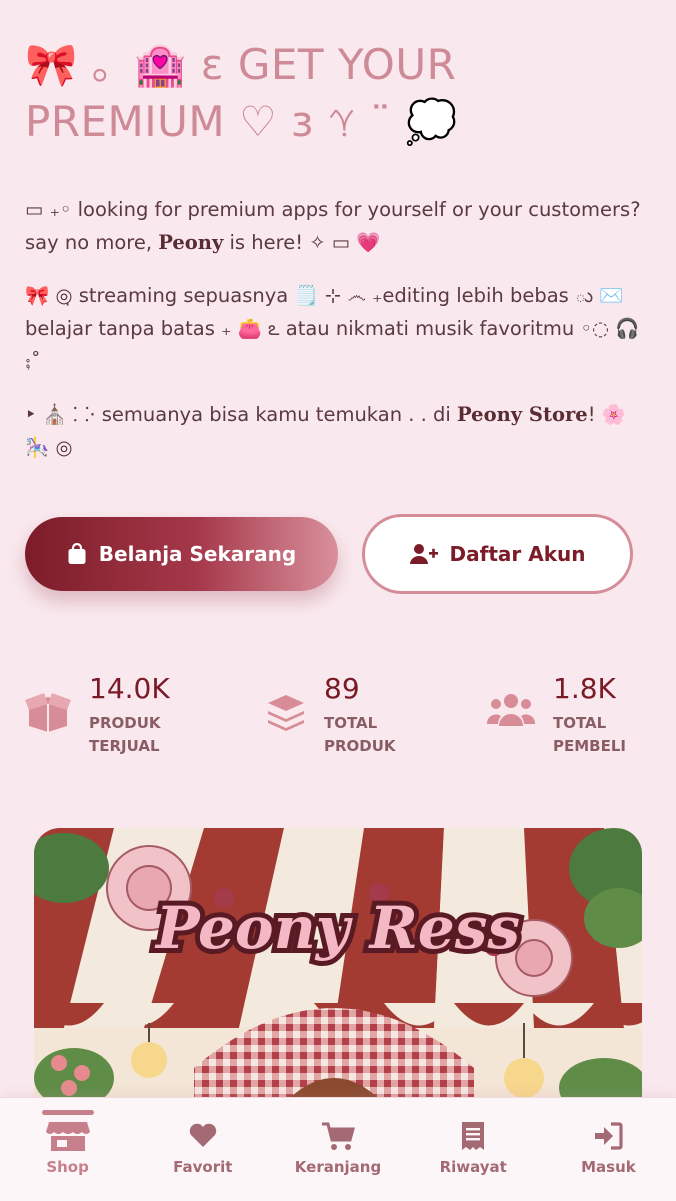  What do you see at coordinates (589, 746) in the screenshot?
I see `stat-label: PEMBELI` at bounding box center [589, 746].